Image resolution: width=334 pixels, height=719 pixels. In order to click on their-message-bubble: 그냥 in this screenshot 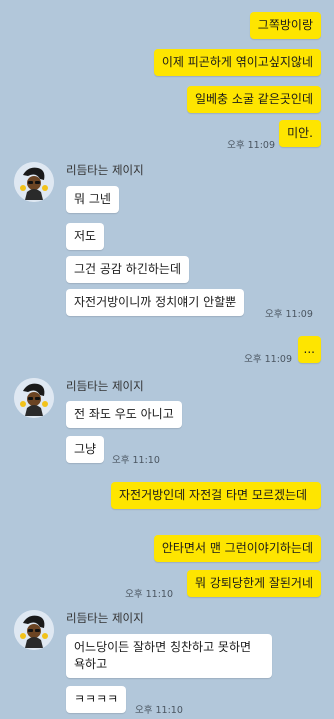, I will do `click(85, 449)`.